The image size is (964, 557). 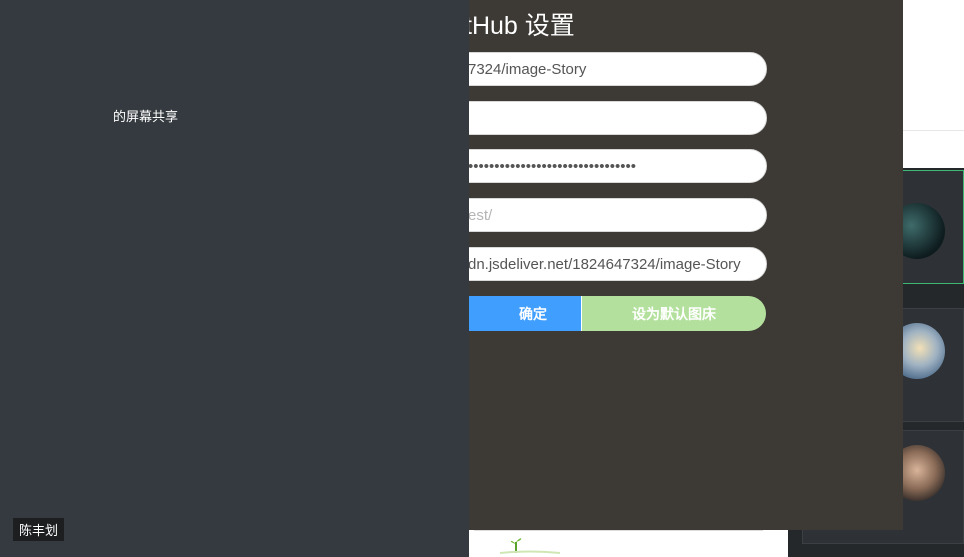 I want to click on sprout-icon, so click(x=530, y=546).